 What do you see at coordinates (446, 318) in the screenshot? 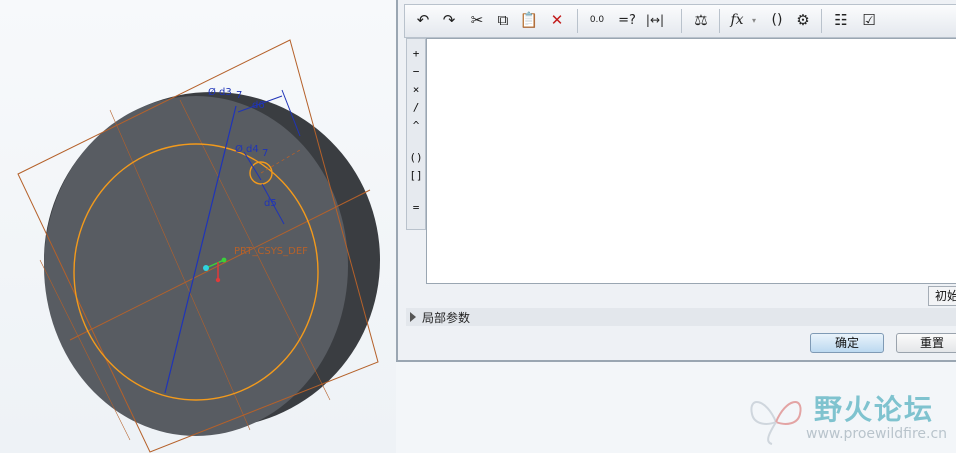
I see `local-parameters-label: 局部参数` at bounding box center [446, 318].